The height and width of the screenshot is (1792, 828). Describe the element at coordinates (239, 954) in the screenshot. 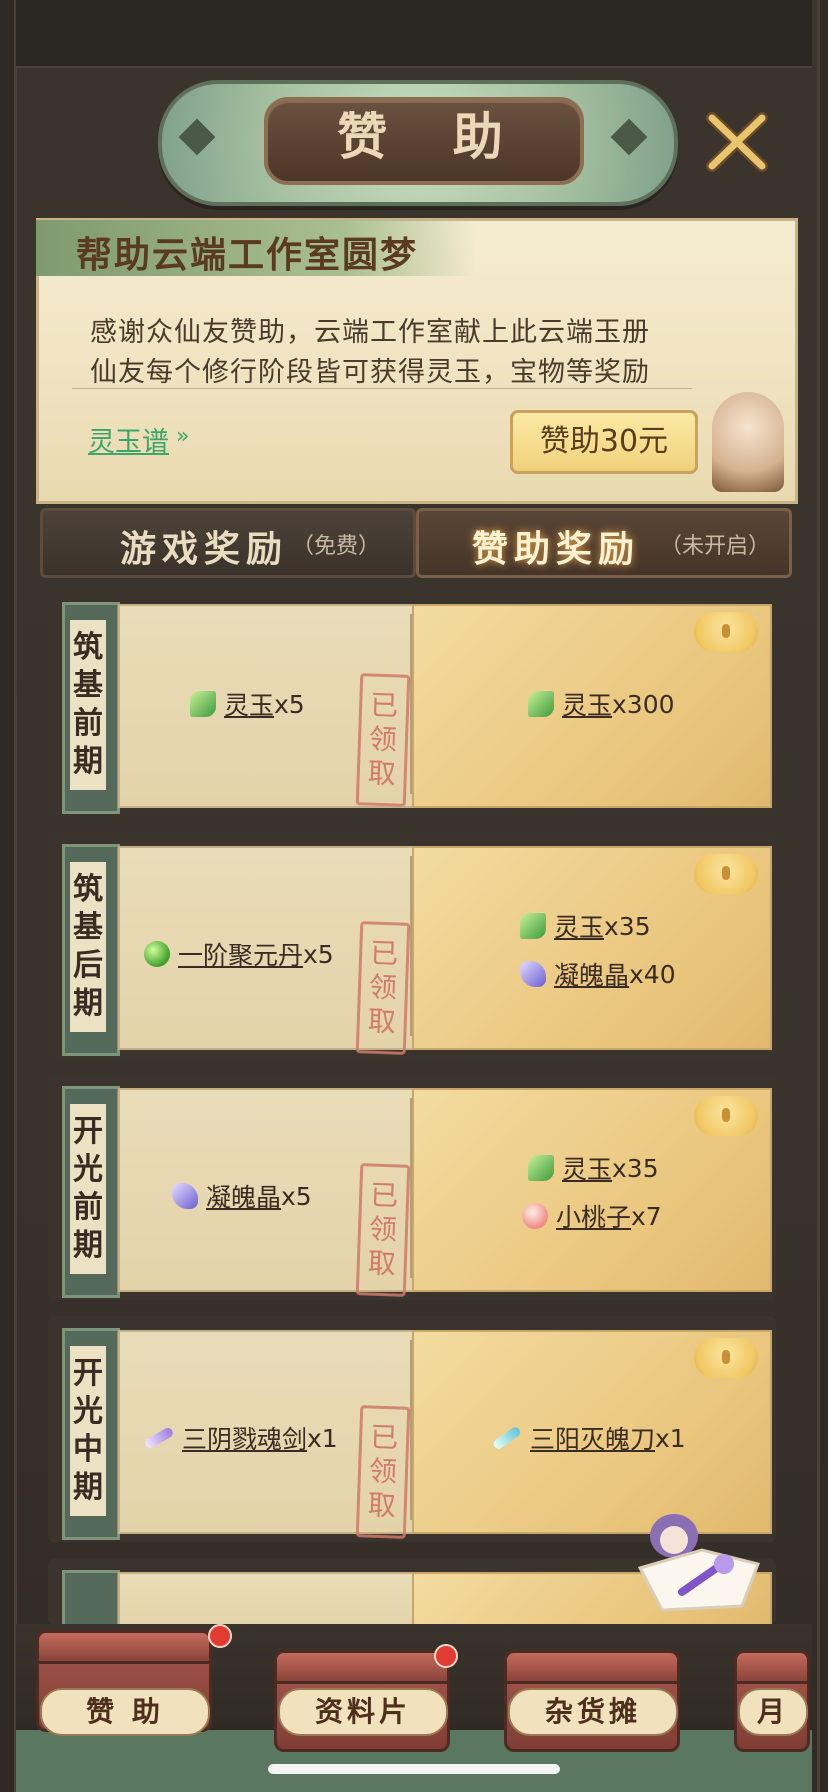

I see `free-reward-item: 一阶聚元丹 x5` at that location.